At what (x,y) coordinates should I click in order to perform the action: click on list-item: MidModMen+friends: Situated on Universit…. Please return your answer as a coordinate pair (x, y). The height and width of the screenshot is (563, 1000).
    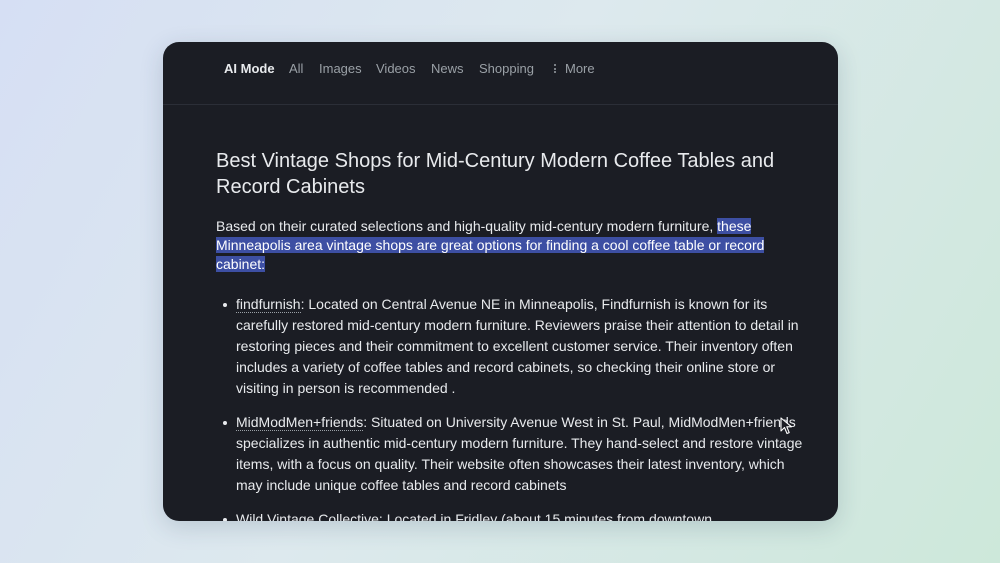
    Looking at the image, I should click on (514, 454).